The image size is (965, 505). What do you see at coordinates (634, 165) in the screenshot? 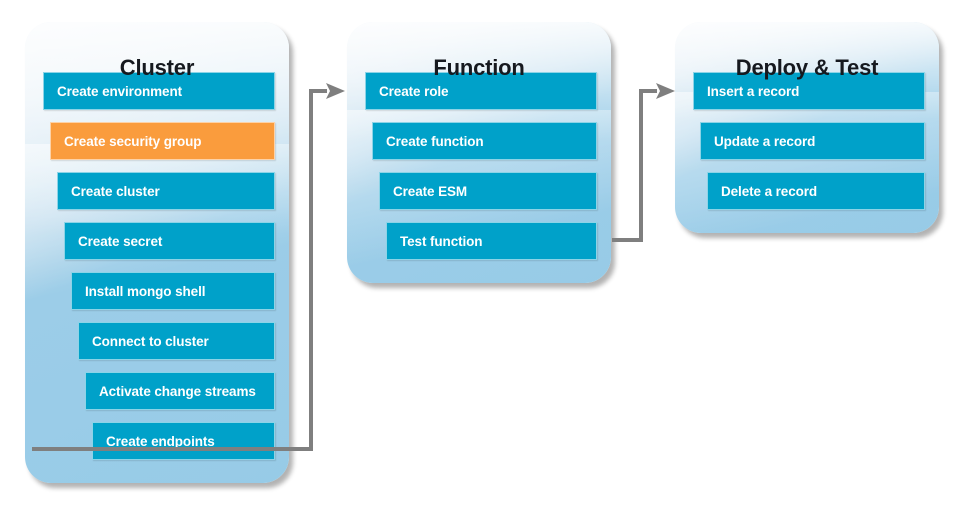
I see `connector-path` at bounding box center [634, 165].